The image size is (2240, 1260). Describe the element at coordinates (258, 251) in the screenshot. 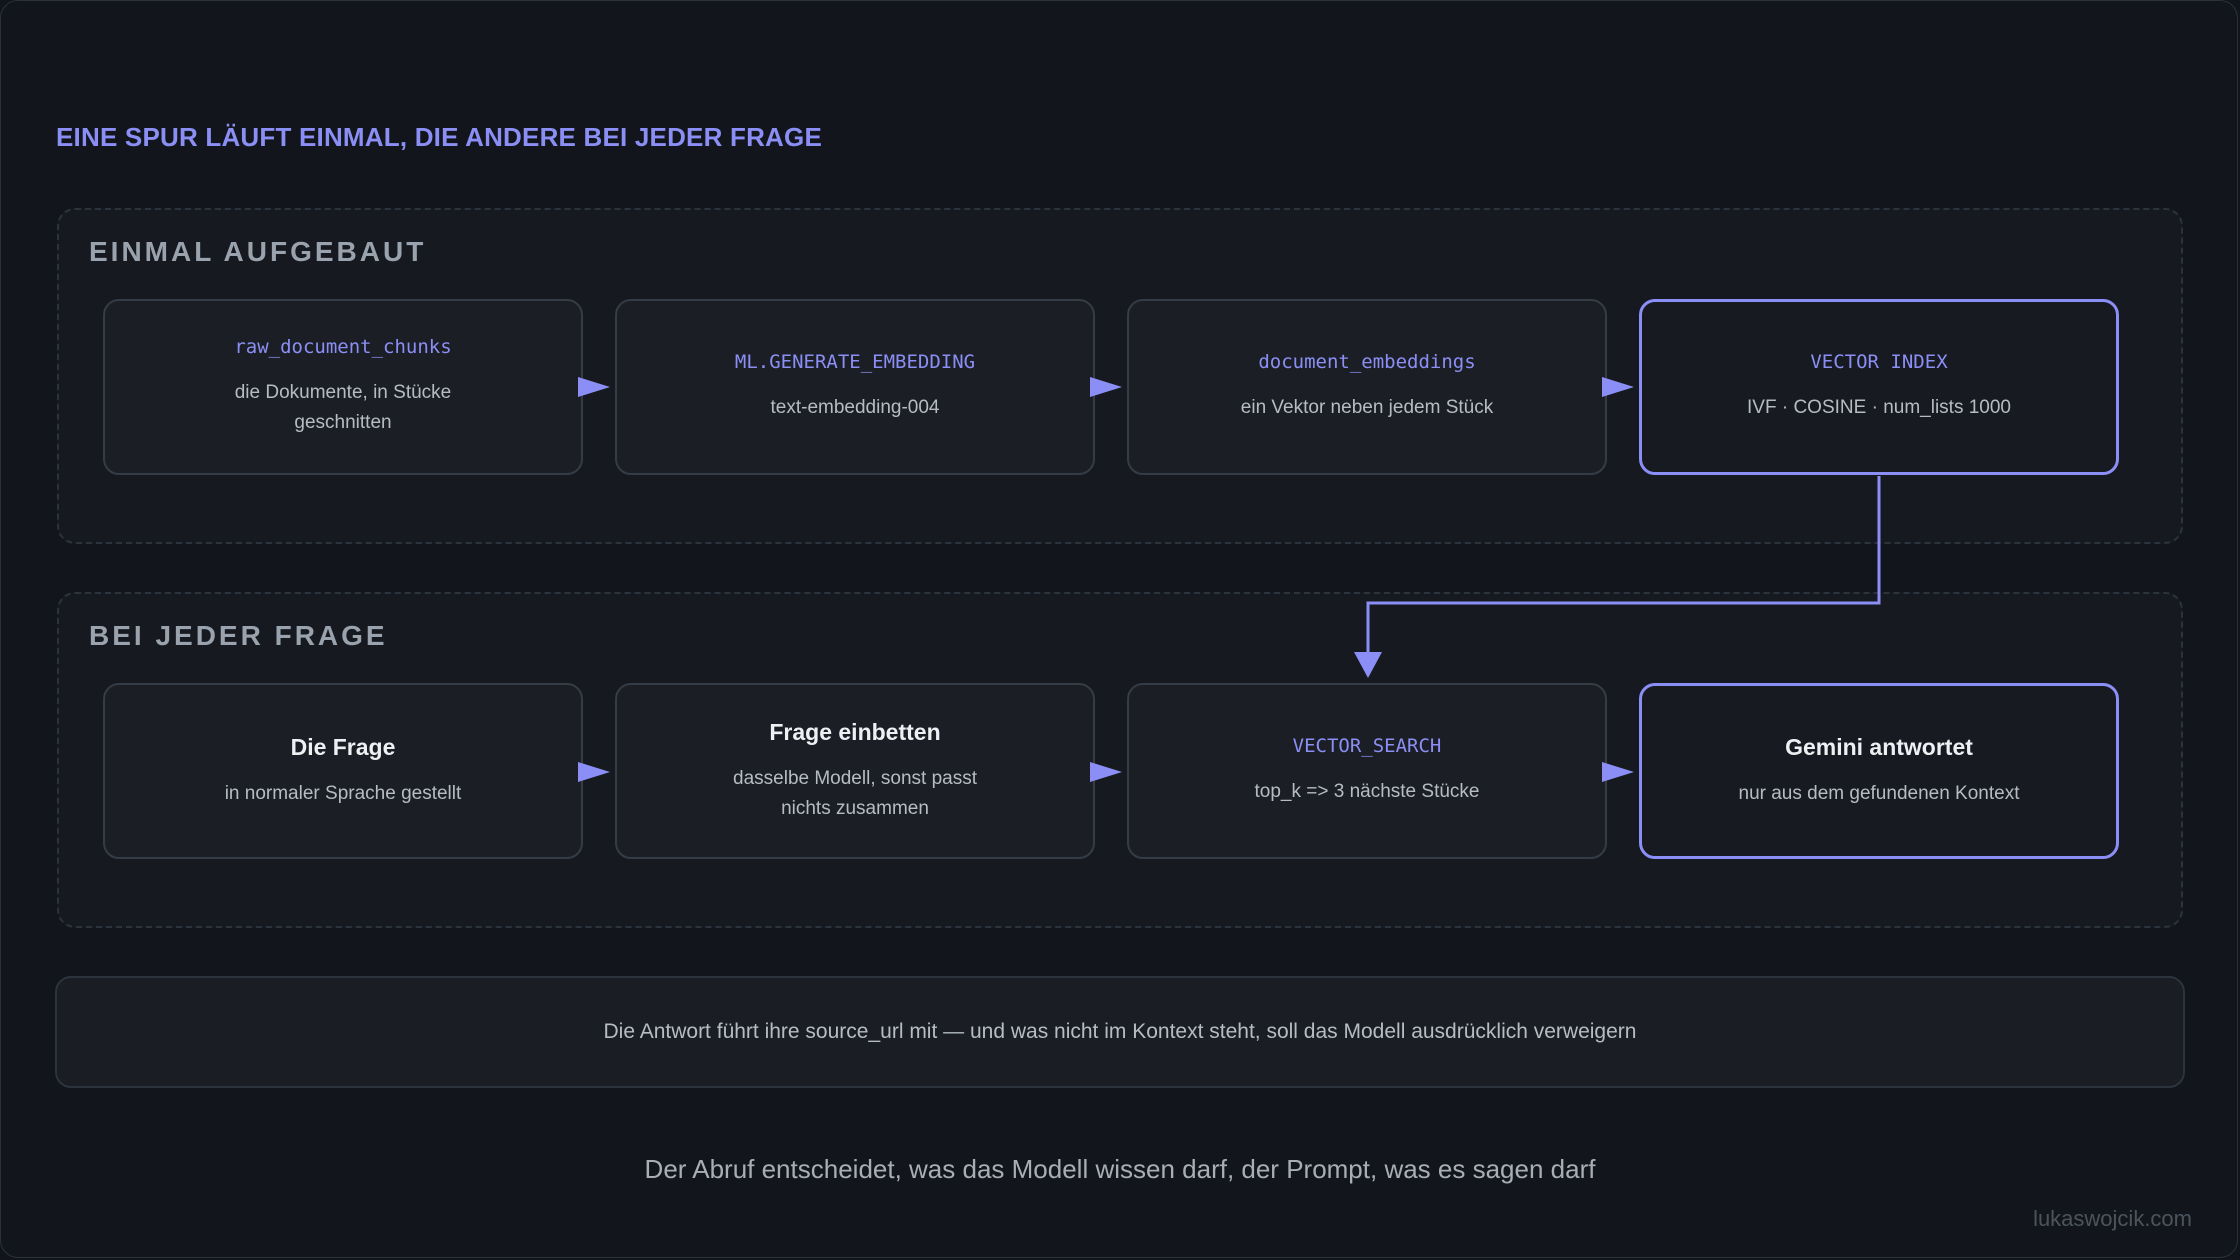

I see `lane-label: EINMAL AUFGEBAUT` at that location.